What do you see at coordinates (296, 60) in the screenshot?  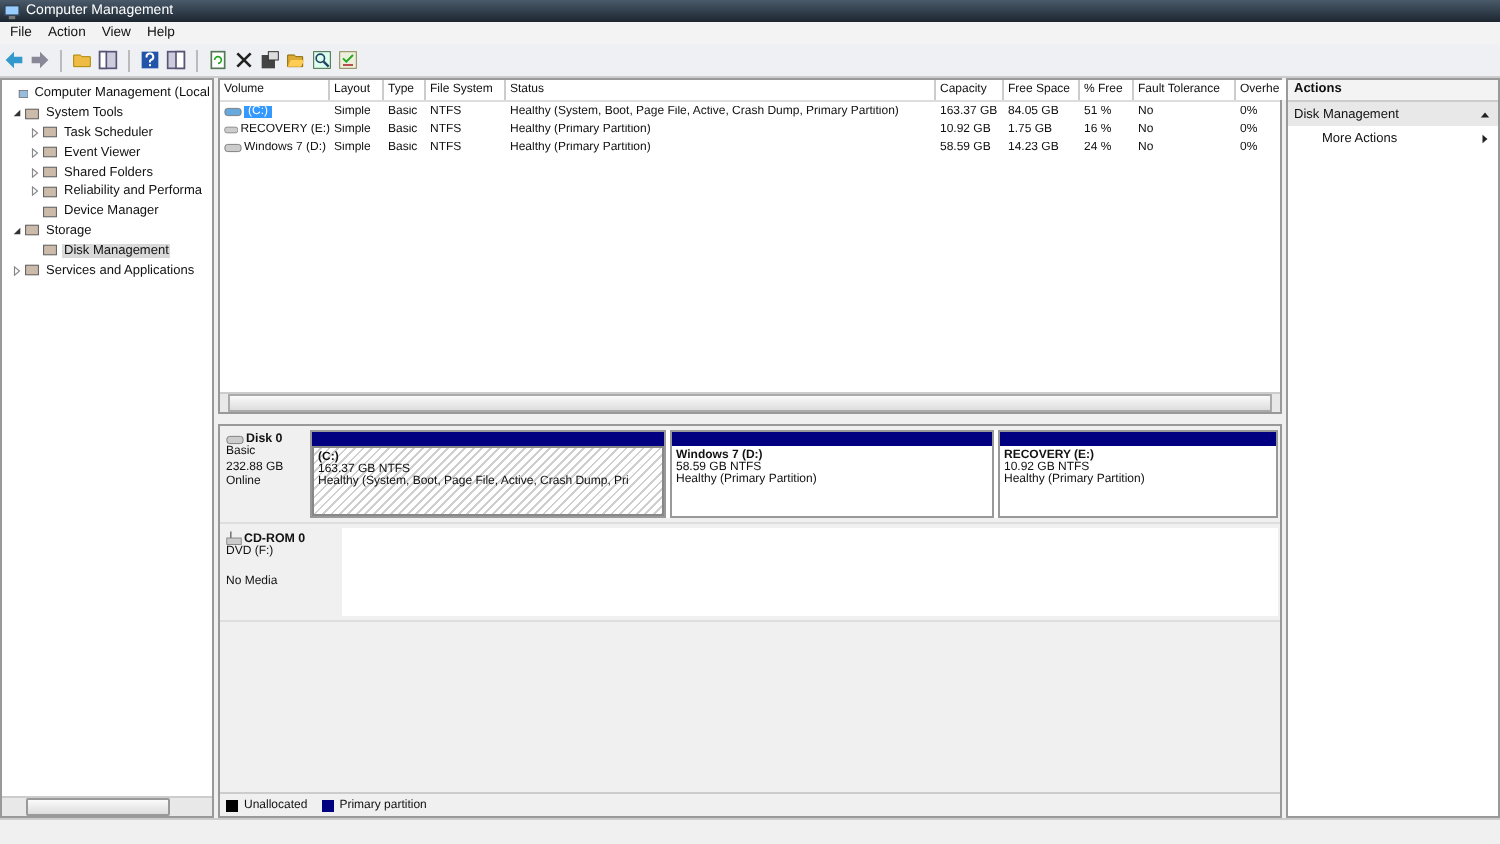 I see `open-folder-icon` at bounding box center [296, 60].